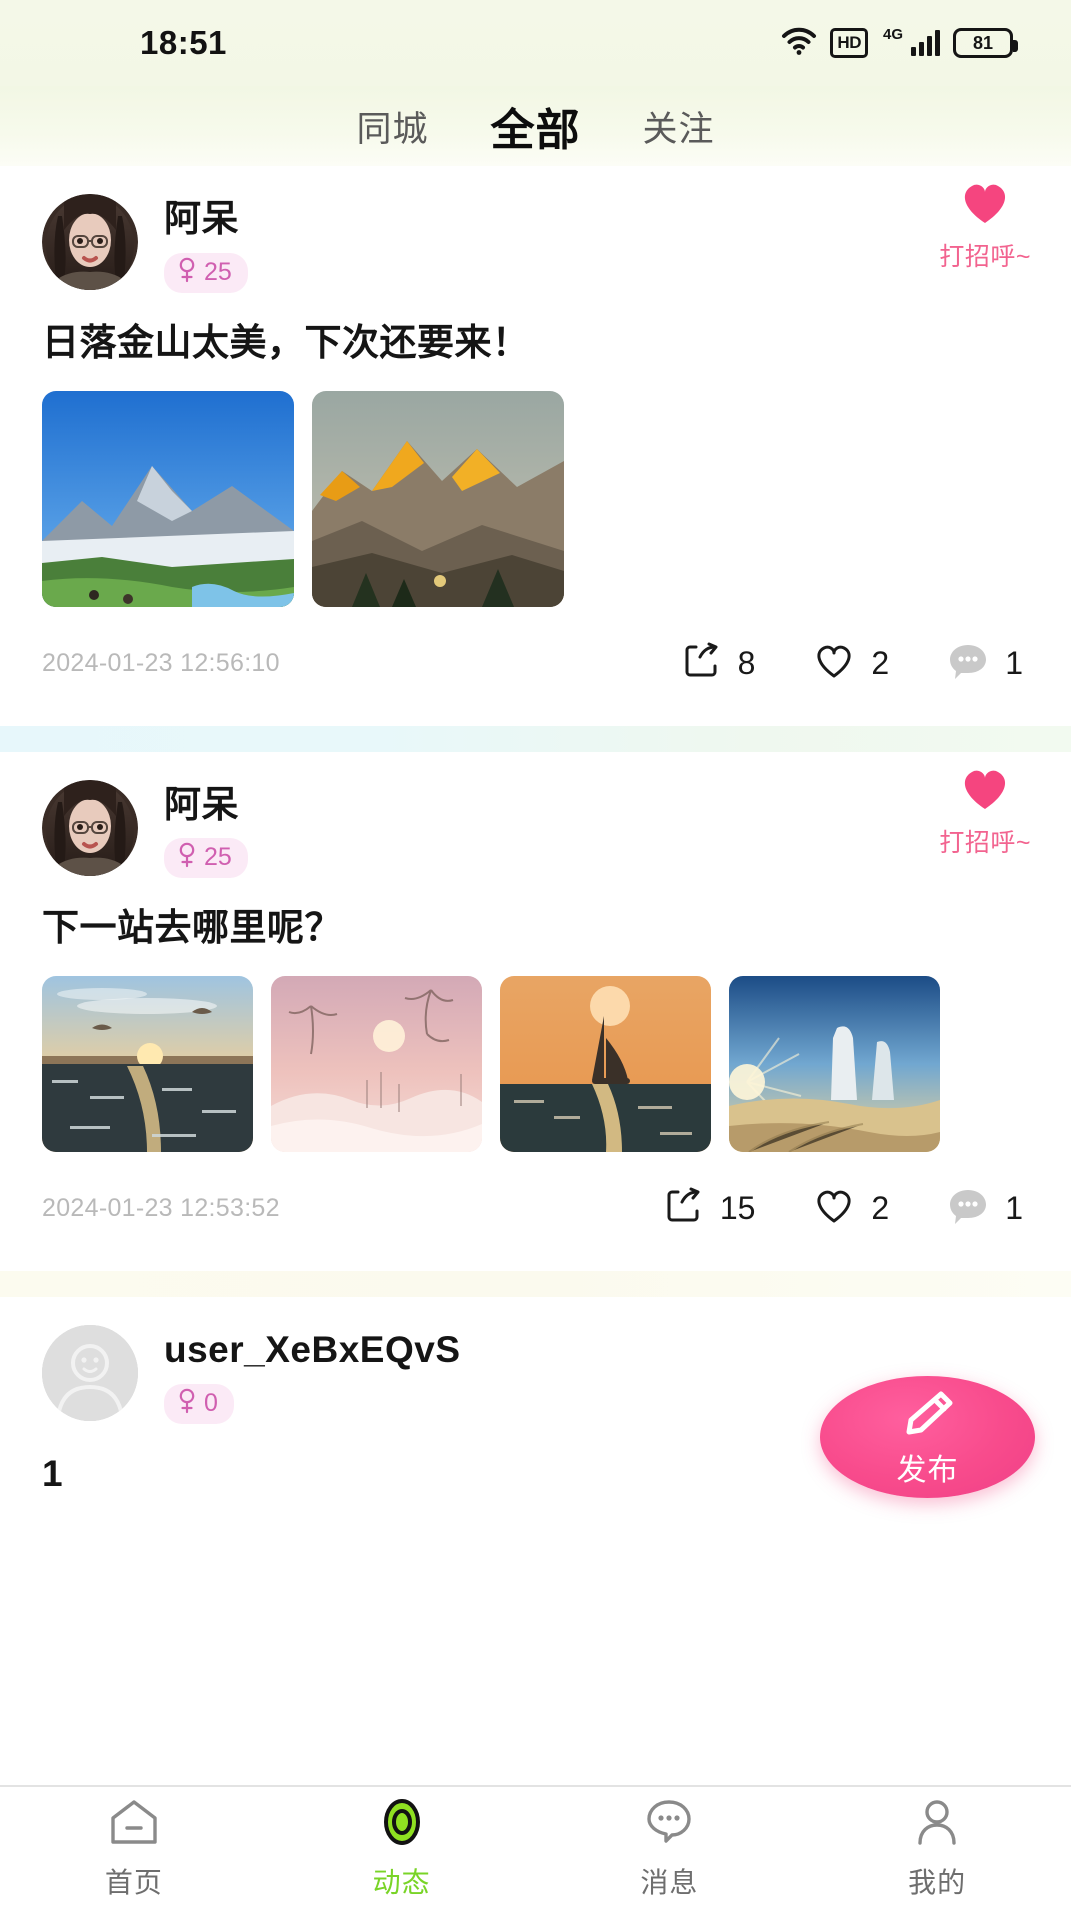 Image resolution: width=1071 pixels, height=1911 pixels. I want to click on tab-local: 同城, so click(392, 126).